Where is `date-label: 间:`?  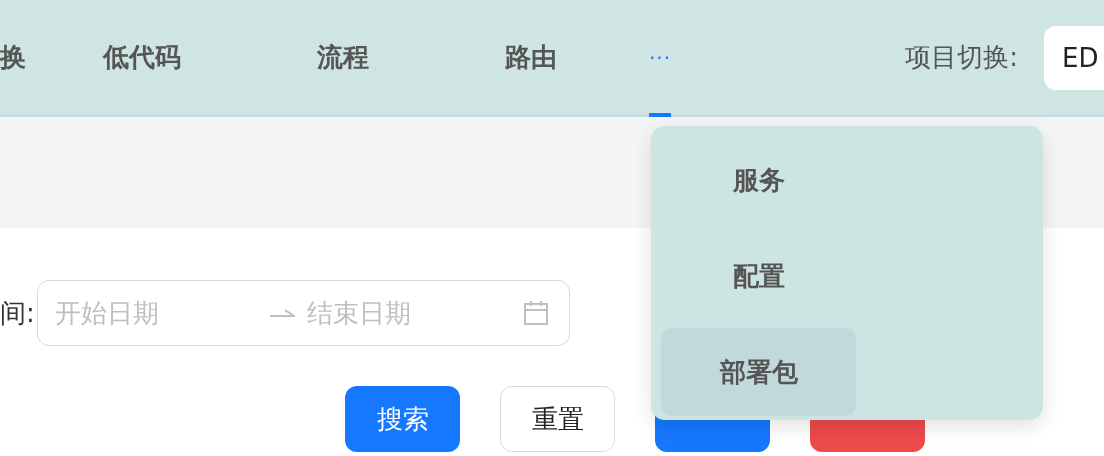
date-label: 间: is located at coordinates (15, 313).